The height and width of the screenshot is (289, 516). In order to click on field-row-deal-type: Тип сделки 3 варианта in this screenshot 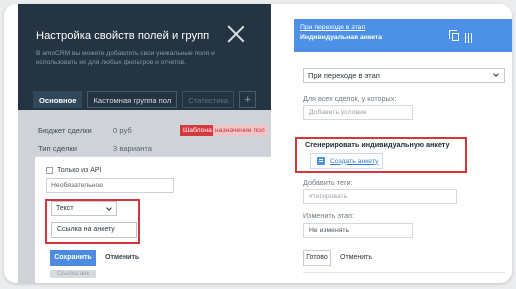, I will do `click(151, 148)`.